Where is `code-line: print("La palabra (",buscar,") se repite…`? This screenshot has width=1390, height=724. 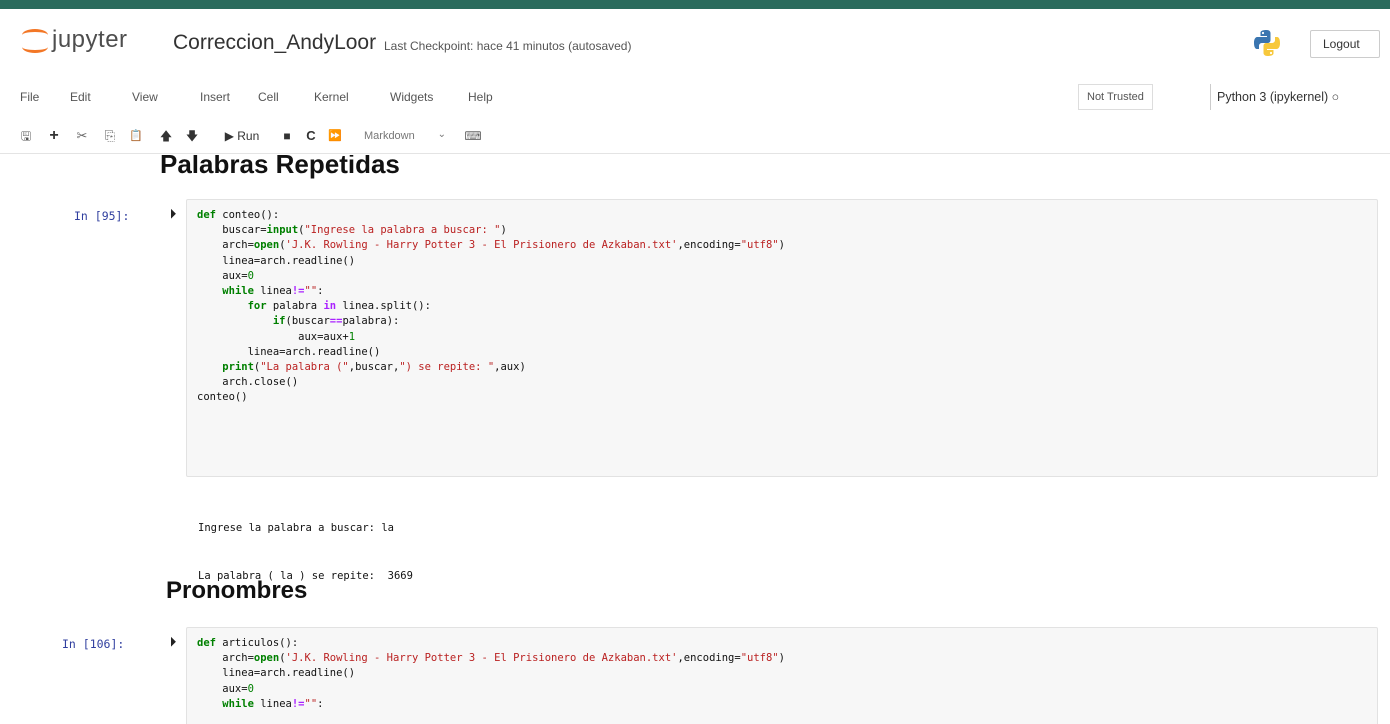 code-line: print("La palabra (",buscar,") se repite… is located at coordinates (374, 367).